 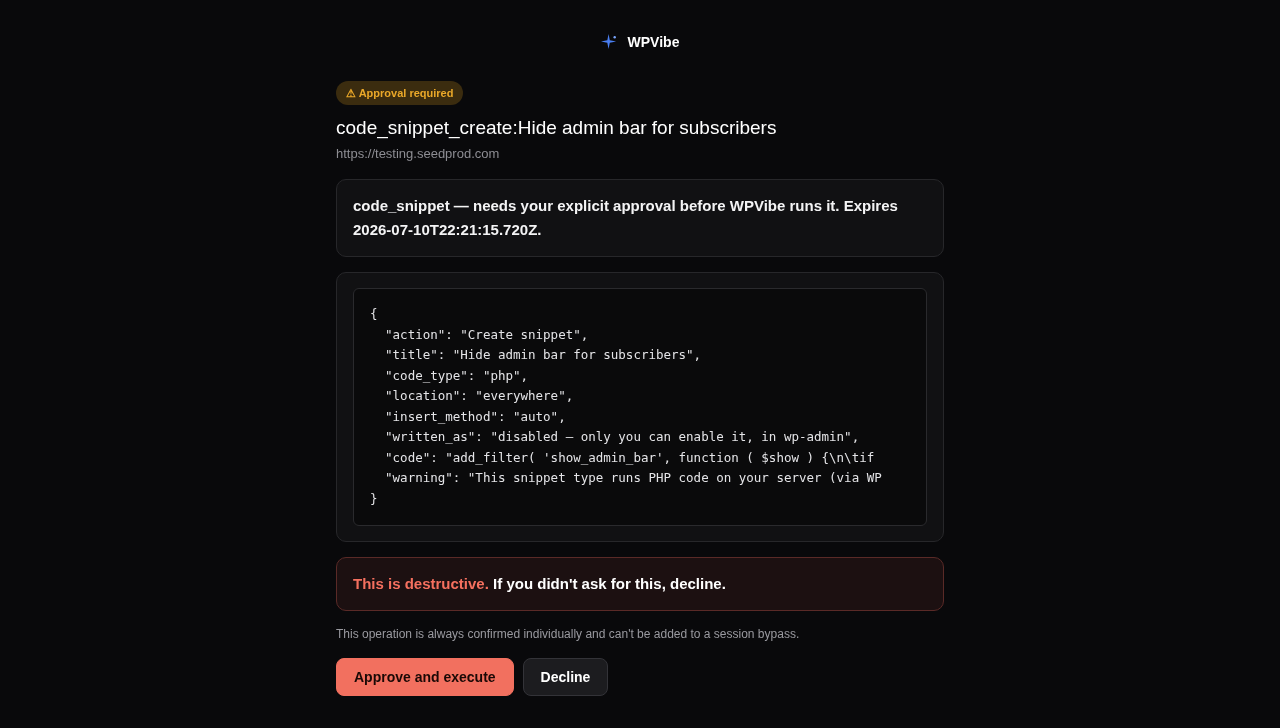 I want to click on code-line: "code_type": "php",, so click(x=457, y=375).